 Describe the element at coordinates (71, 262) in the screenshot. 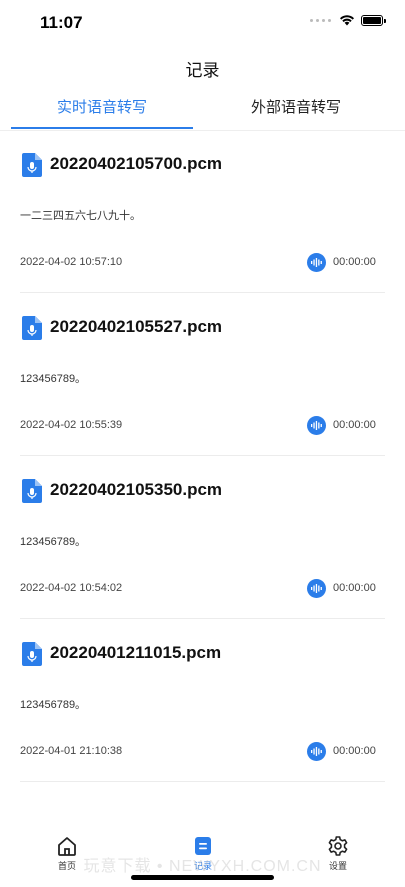

I see `record-date: 2022-04-02 10:57:10` at that location.